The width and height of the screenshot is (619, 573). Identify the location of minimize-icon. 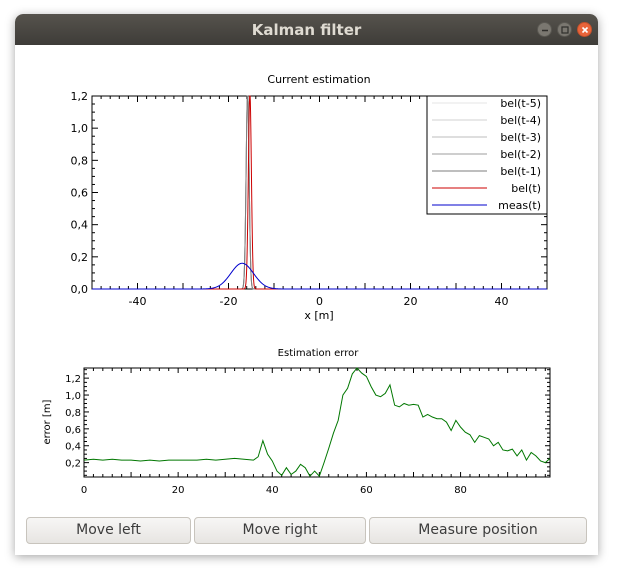
(545, 30).